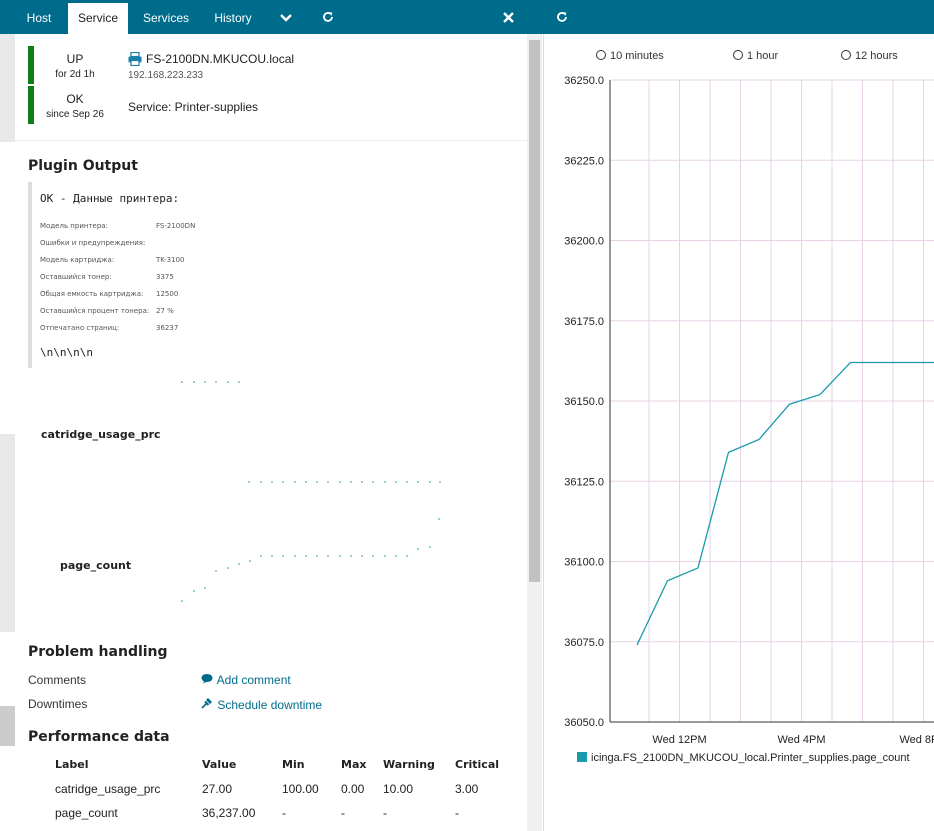  What do you see at coordinates (584, 322) in the screenshot?
I see `y-tick-label: 36175.0` at bounding box center [584, 322].